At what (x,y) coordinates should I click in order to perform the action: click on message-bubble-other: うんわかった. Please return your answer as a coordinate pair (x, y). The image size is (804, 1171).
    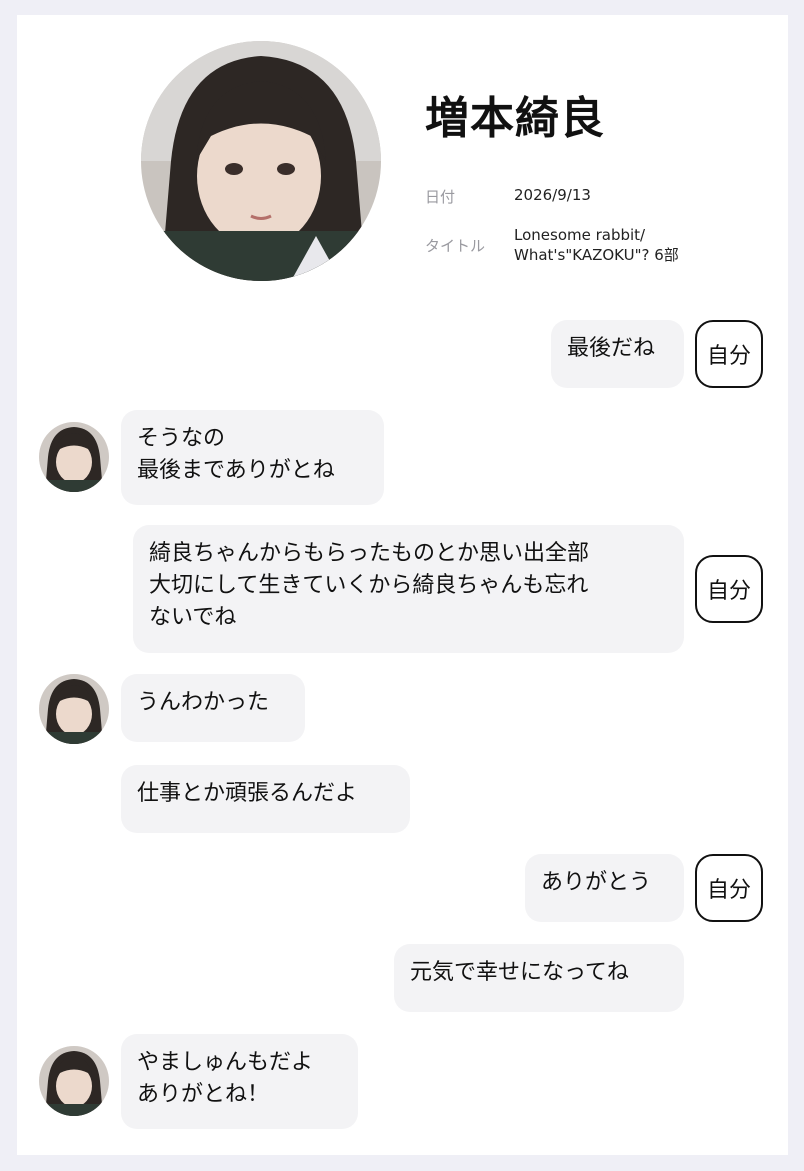
    Looking at the image, I should click on (213, 708).